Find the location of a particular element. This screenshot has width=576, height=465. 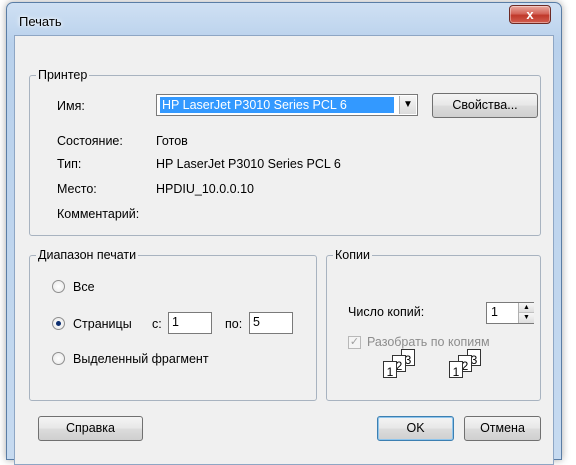

spin-up-icon: ▲ is located at coordinates (526, 308).